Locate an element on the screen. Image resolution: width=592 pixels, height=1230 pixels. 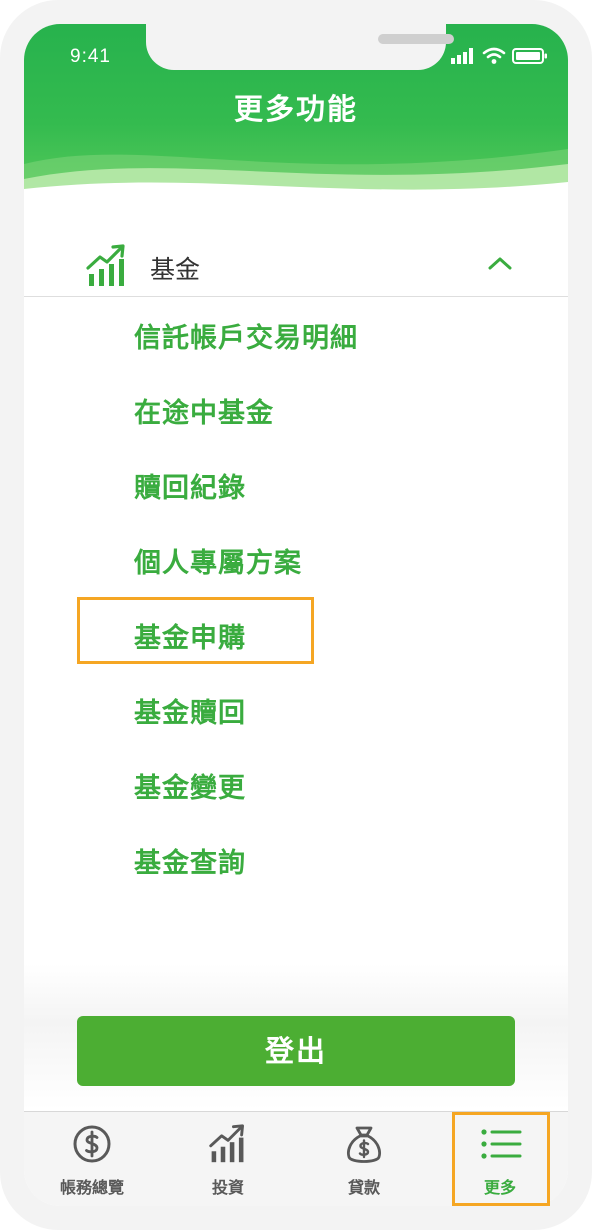
tab-loan: 貸款 is located at coordinates (364, 1159).